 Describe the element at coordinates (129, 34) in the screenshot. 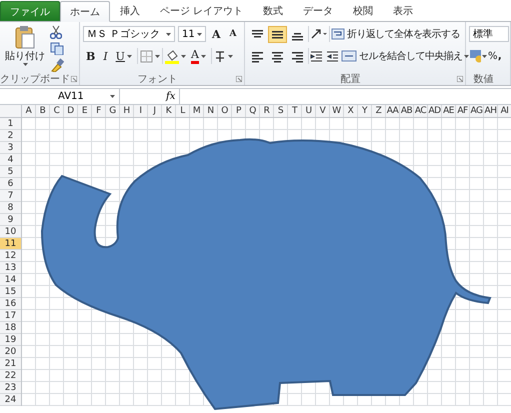

I see `font-name-field: ＭＳ Ｐゴシック` at that location.